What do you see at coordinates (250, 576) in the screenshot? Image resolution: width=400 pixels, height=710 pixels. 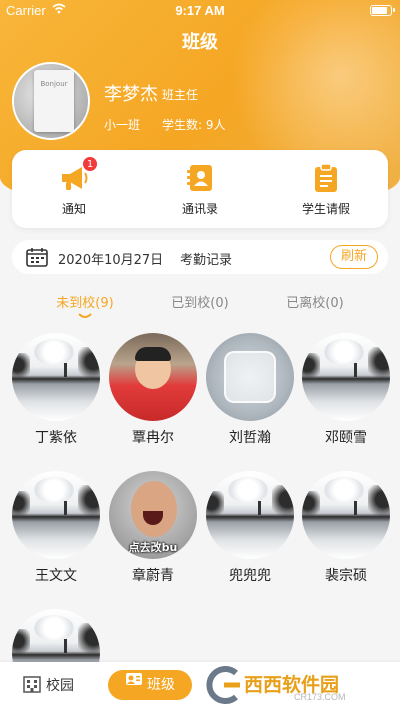 I see `student-name: 兜兜兜` at bounding box center [250, 576].